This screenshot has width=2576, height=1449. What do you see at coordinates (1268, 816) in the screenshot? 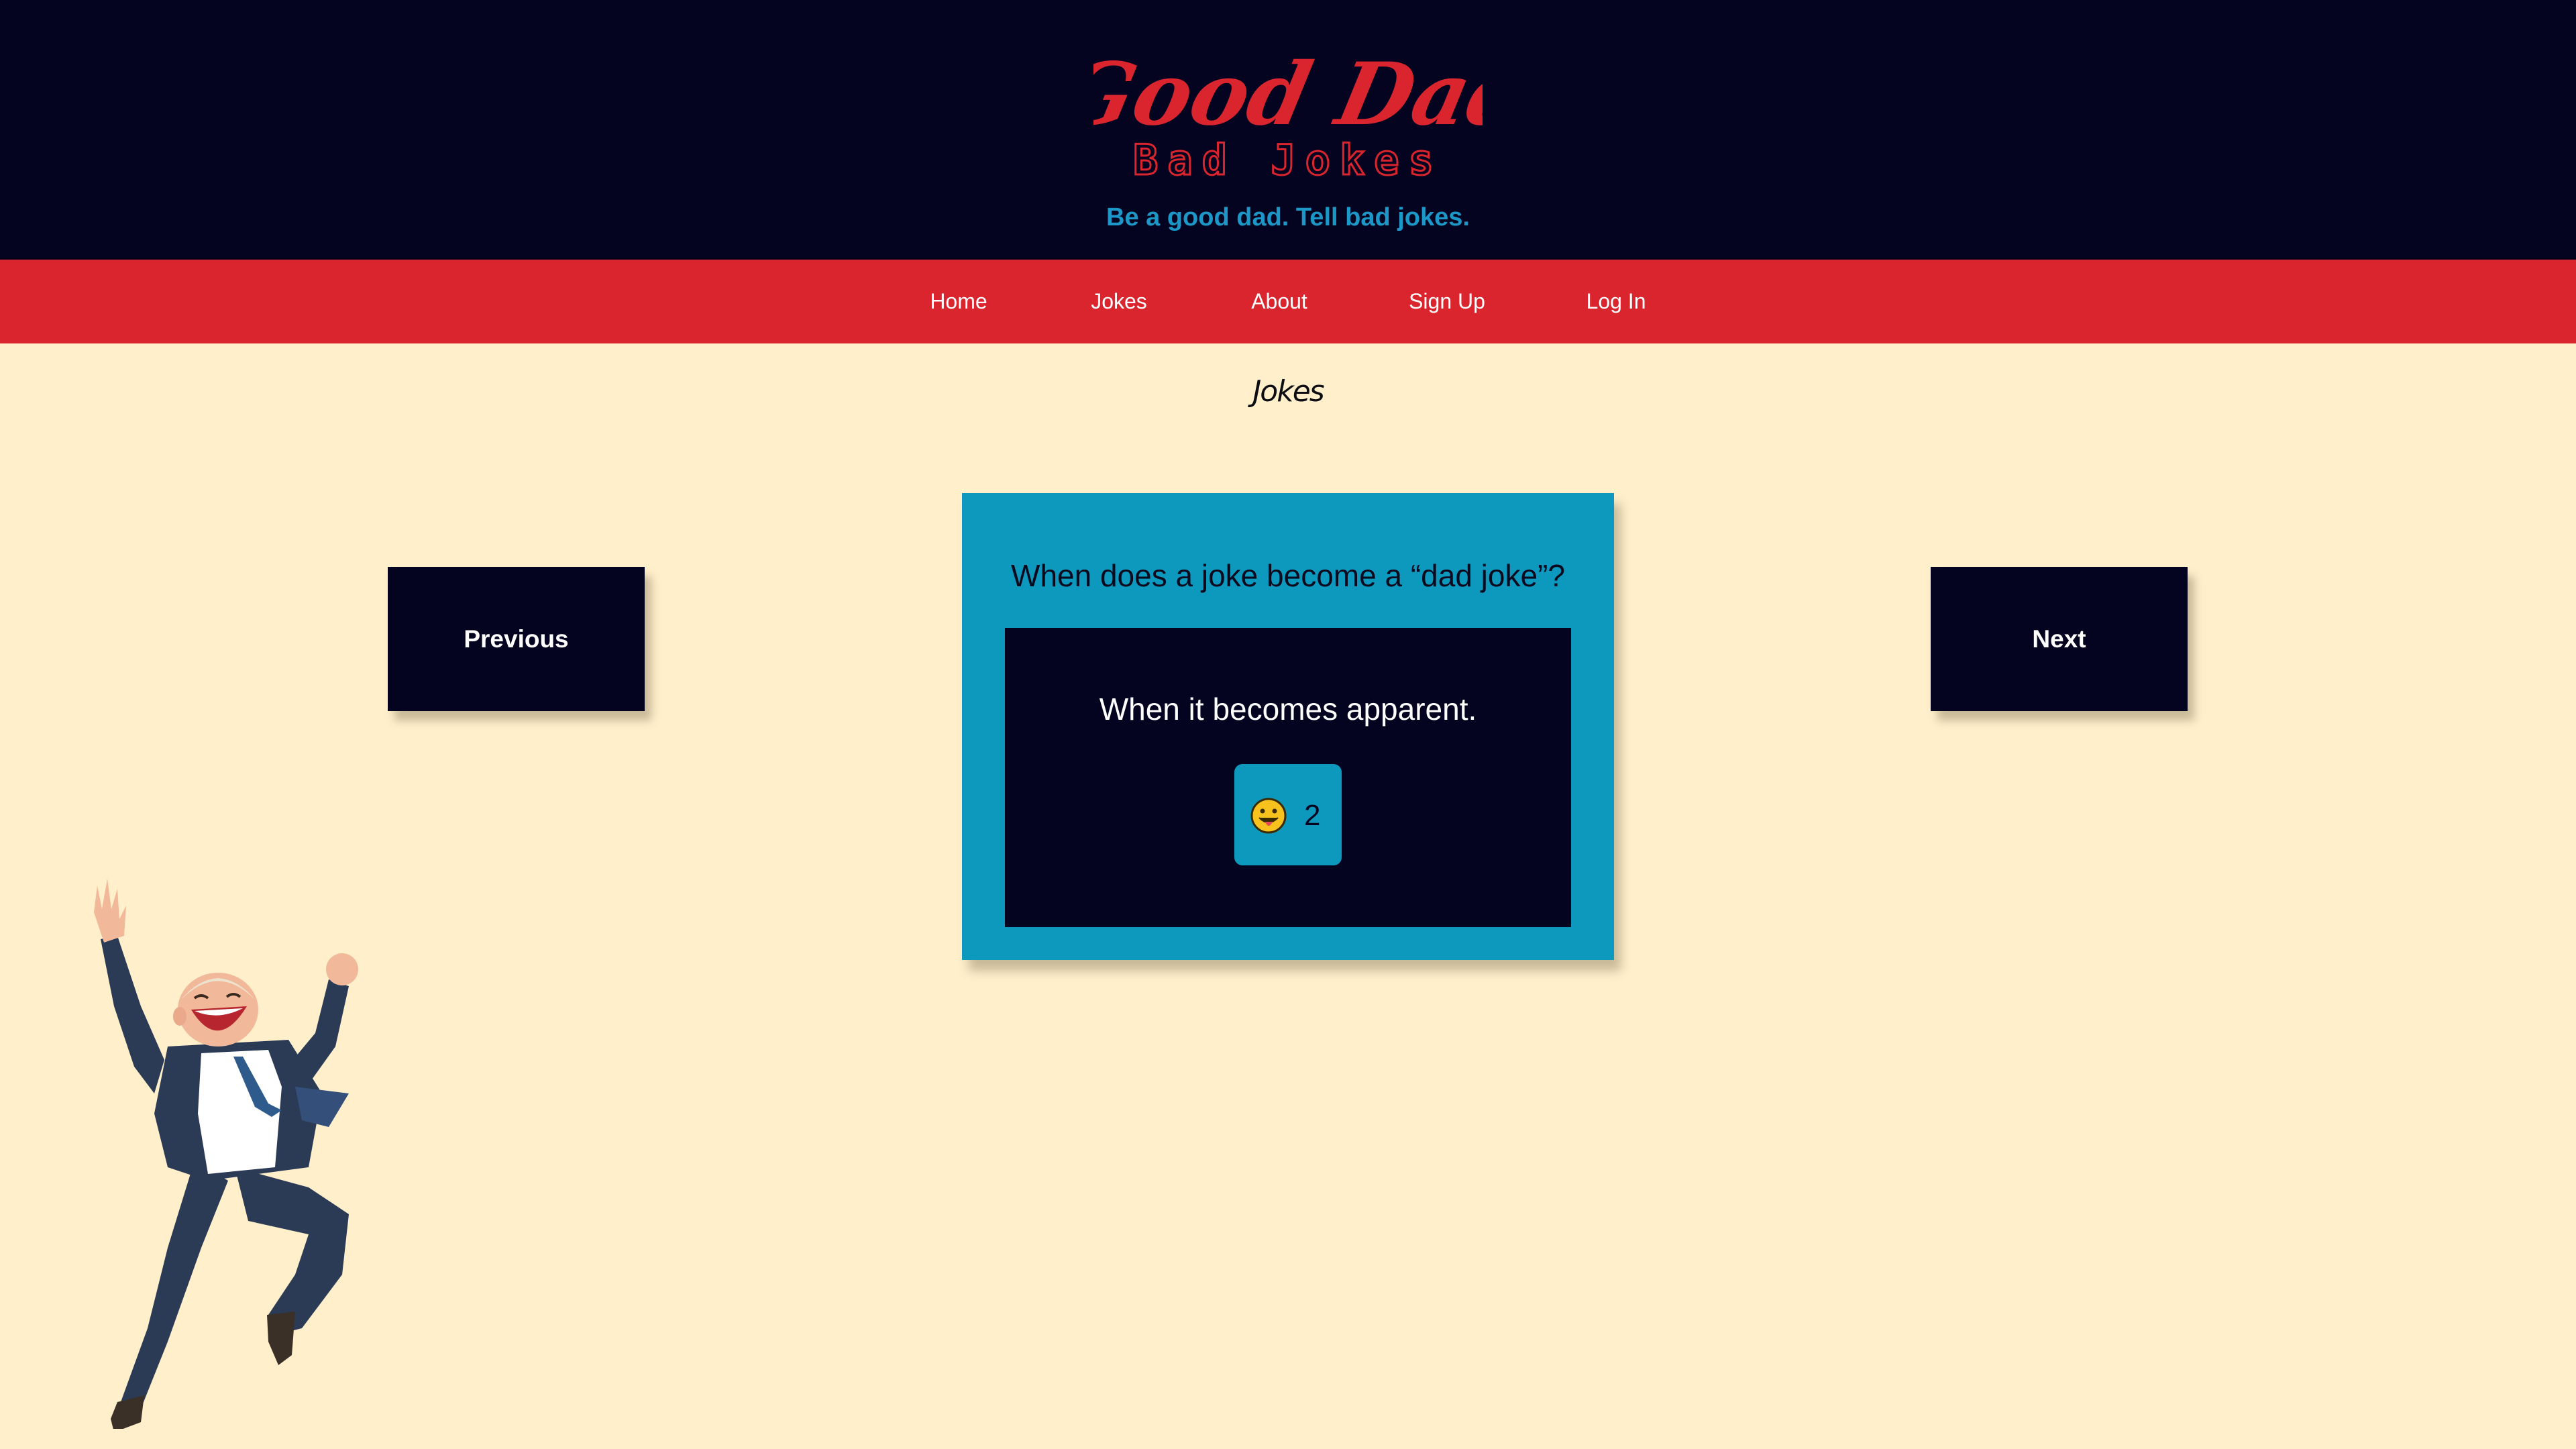
I see `tongue-out-face-icon` at bounding box center [1268, 816].